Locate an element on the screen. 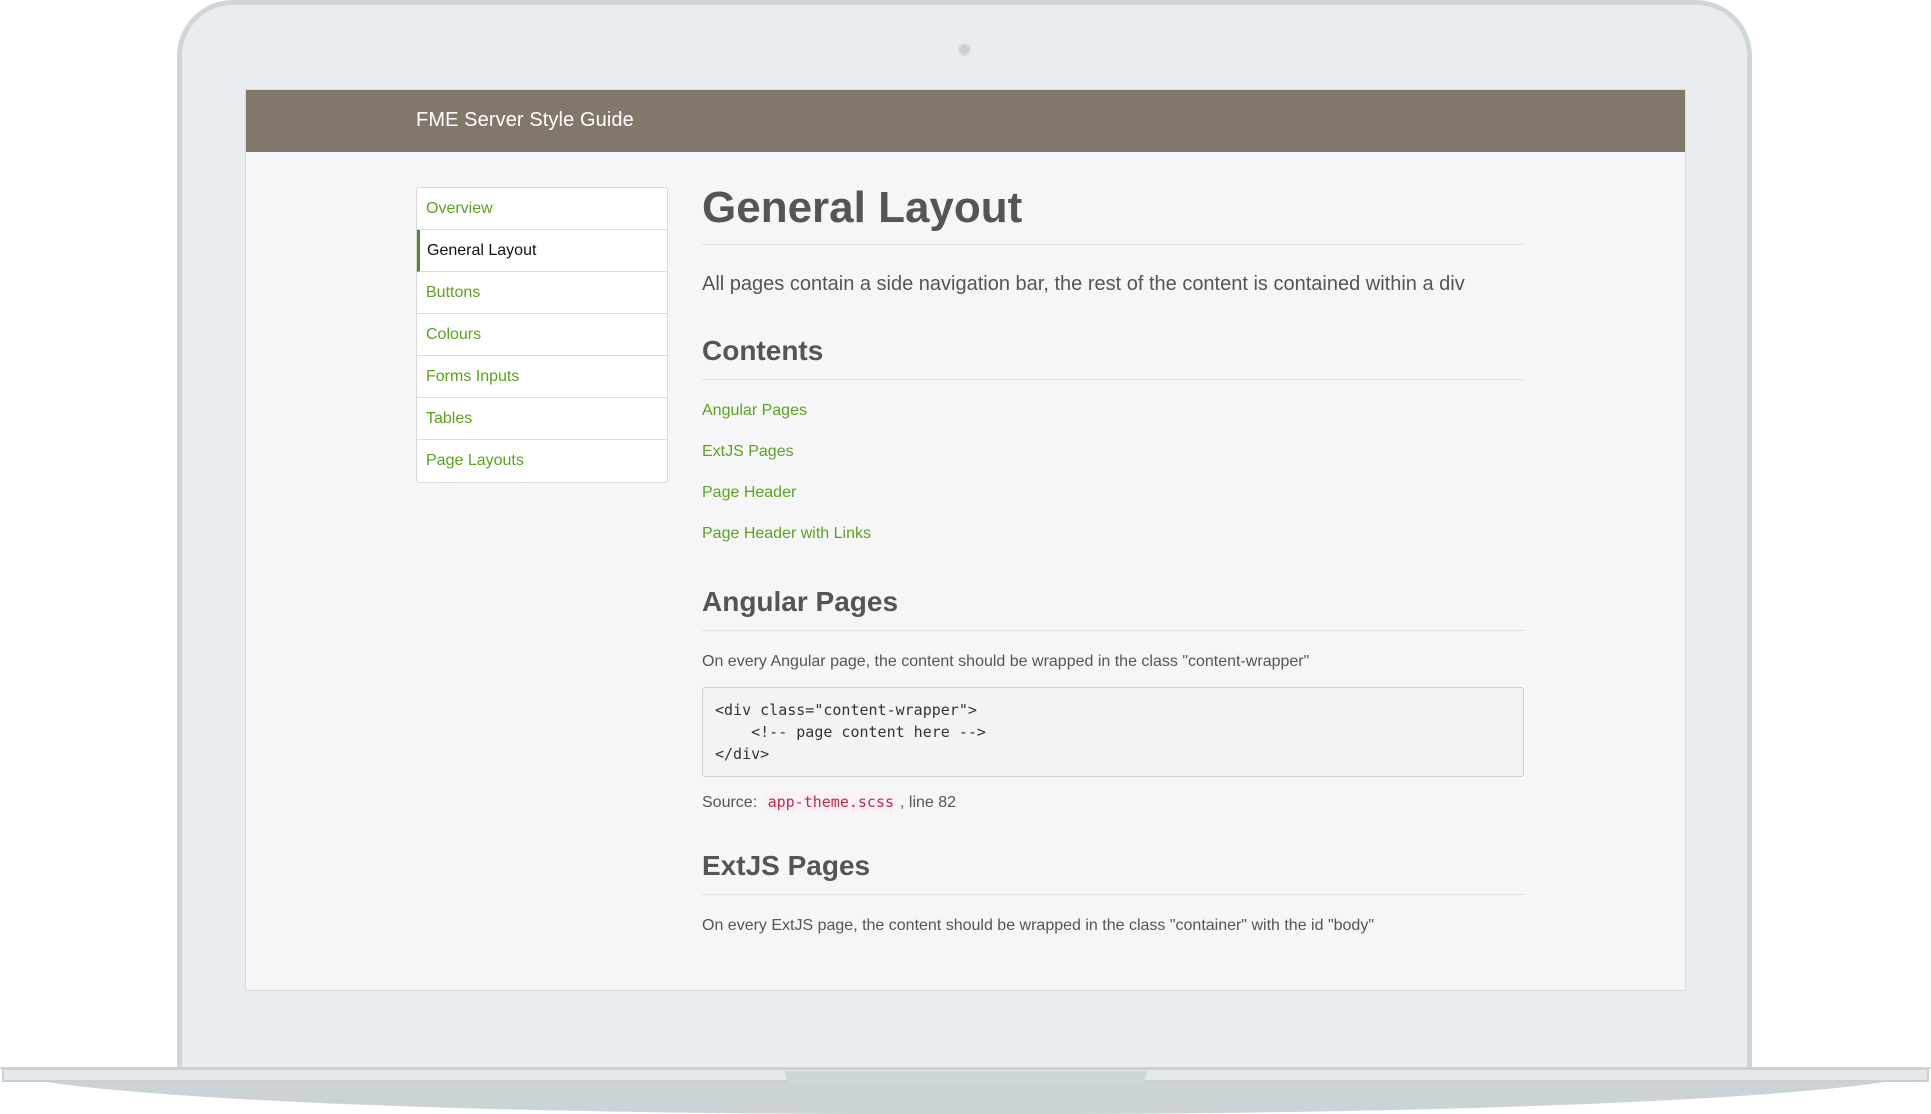 The width and height of the screenshot is (1931, 1114). sidebar-item-tables: Tables is located at coordinates (542, 419).